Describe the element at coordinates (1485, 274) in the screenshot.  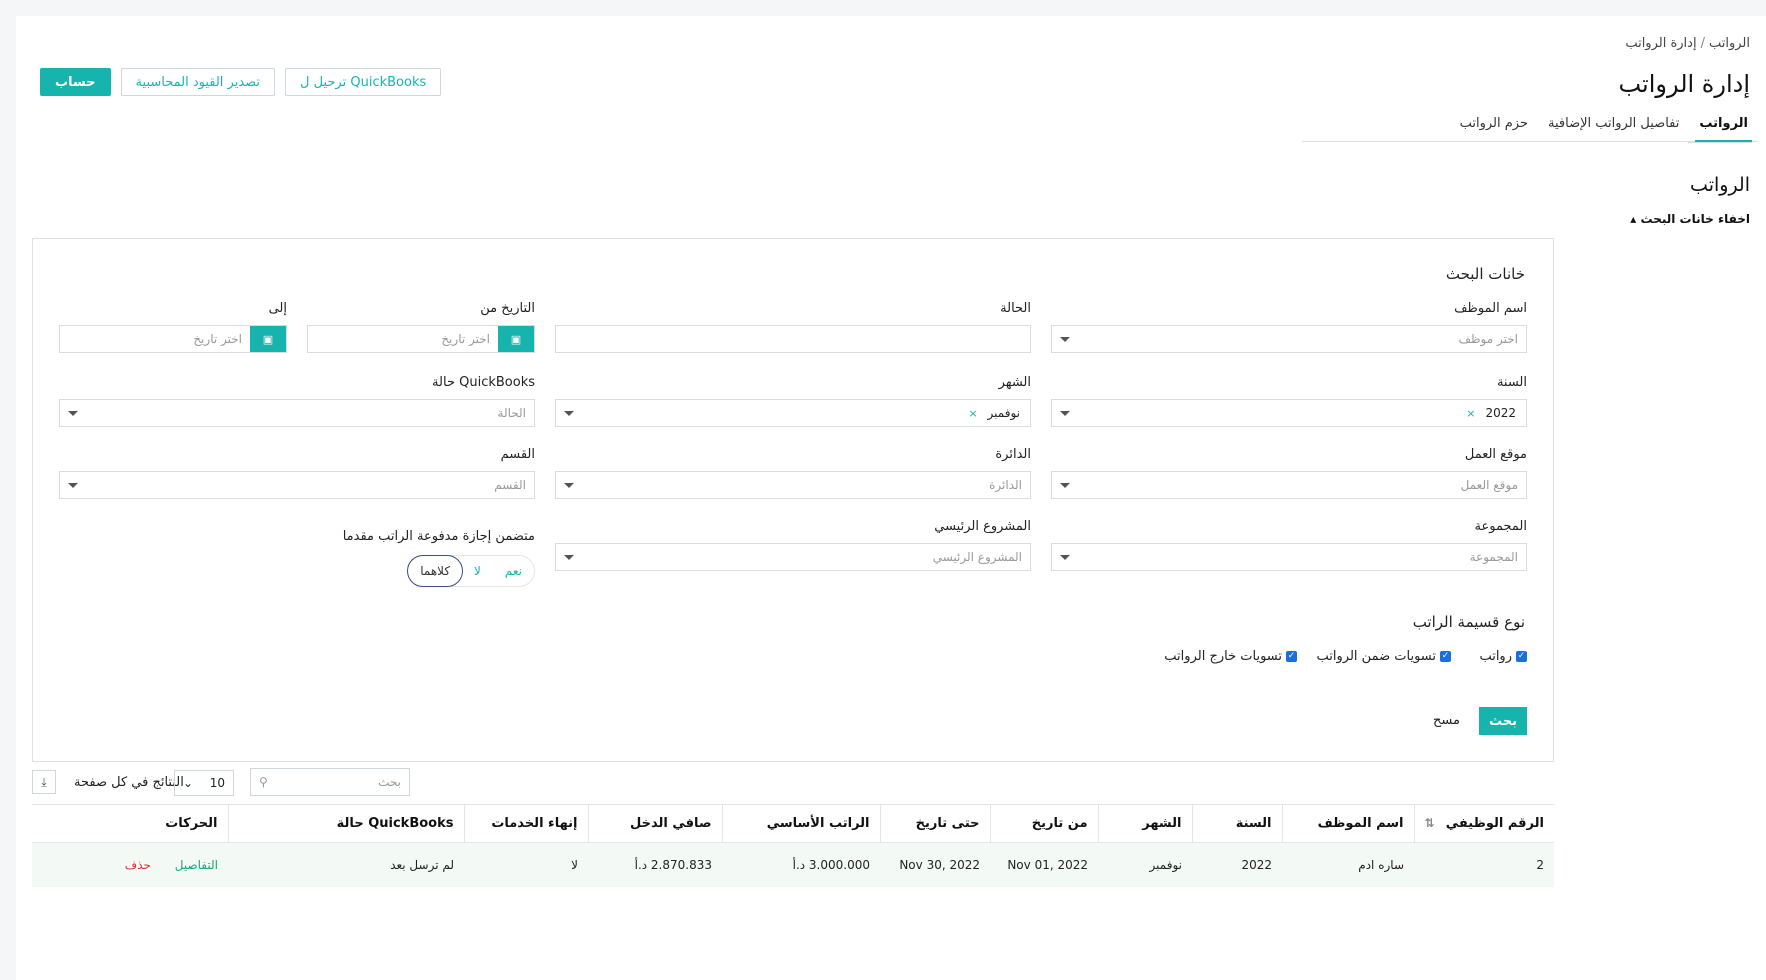
I see `search-panel-title: خانات البحث` at that location.